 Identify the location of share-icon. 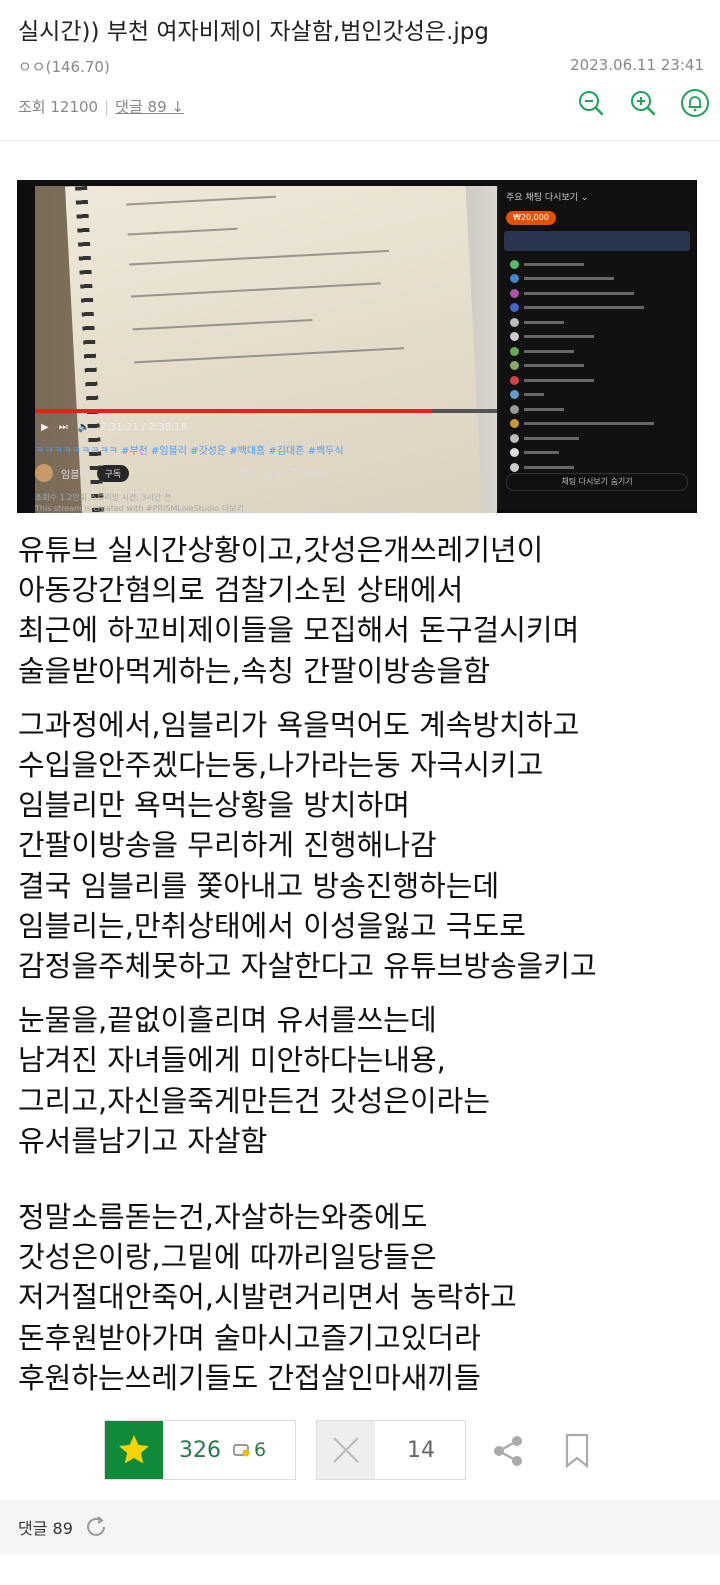
(508, 1451).